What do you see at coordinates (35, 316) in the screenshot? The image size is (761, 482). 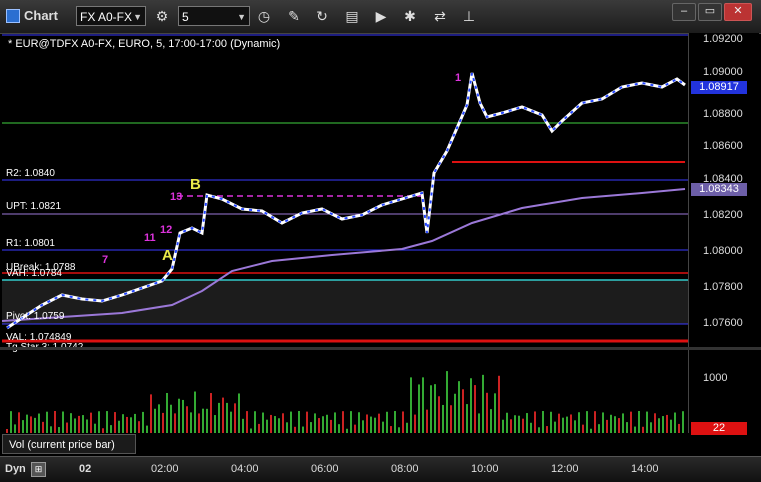 I see `pivot-label: Pivot: 1.0759` at bounding box center [35, 316].